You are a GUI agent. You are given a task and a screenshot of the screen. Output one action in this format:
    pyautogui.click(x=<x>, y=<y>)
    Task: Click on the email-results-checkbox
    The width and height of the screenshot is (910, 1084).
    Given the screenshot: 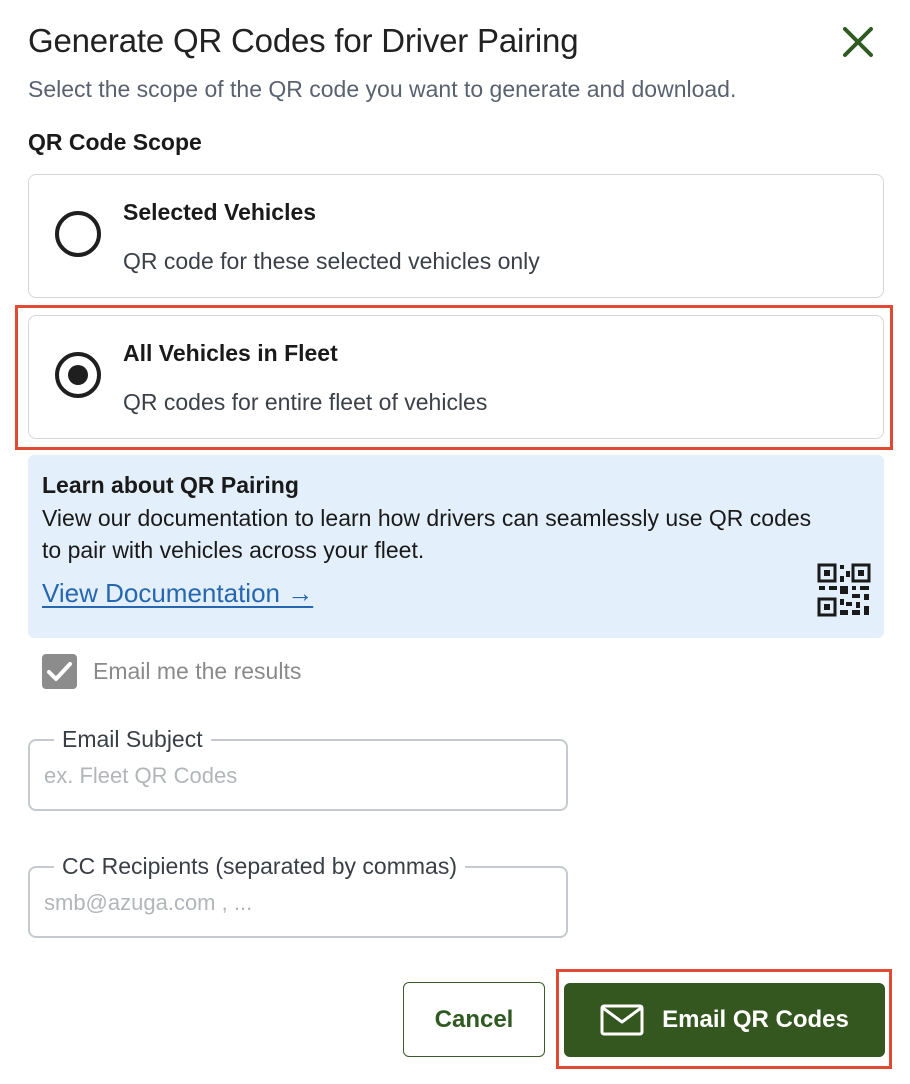 What is the action you would take?
    pyautogui.click(x=59, y=671)
    